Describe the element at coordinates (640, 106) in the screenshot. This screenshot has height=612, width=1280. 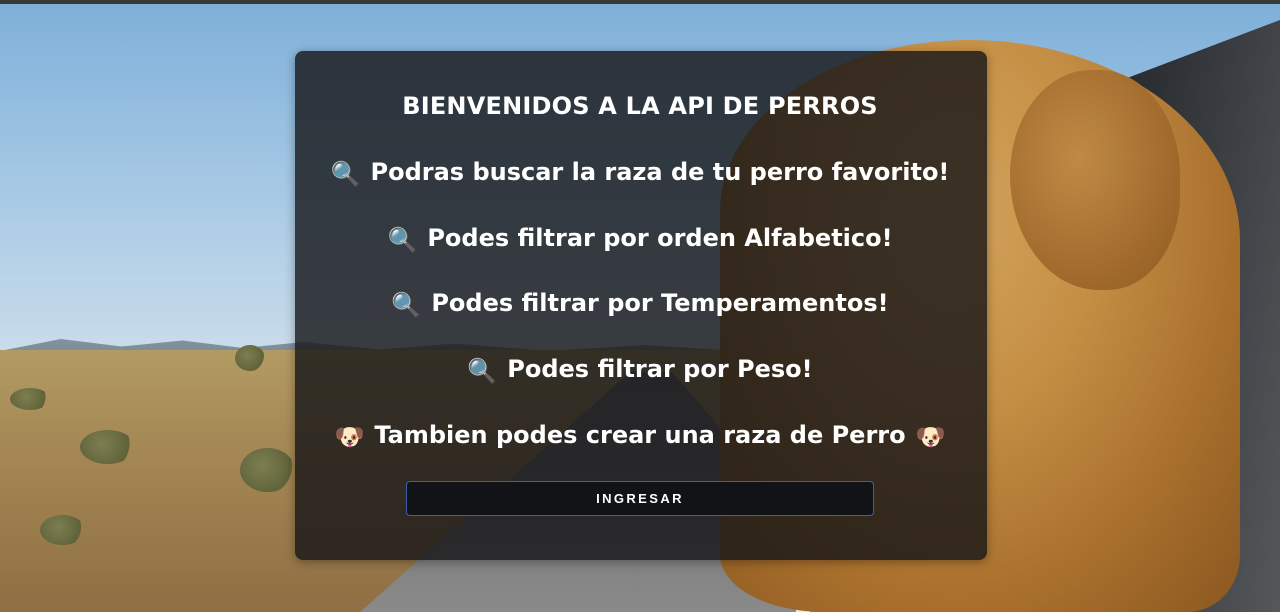
I see `welcome-title: BIENVENIDOS A LA API DE PERROS` at that location.